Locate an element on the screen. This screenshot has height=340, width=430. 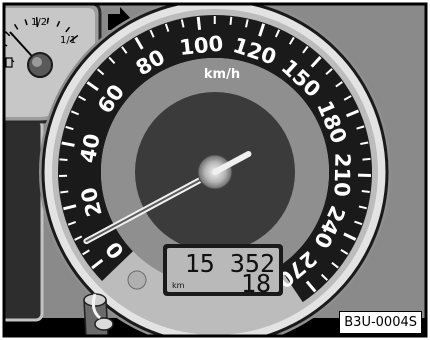
scale-label-100: 100 is located at coordinates (201, 45).